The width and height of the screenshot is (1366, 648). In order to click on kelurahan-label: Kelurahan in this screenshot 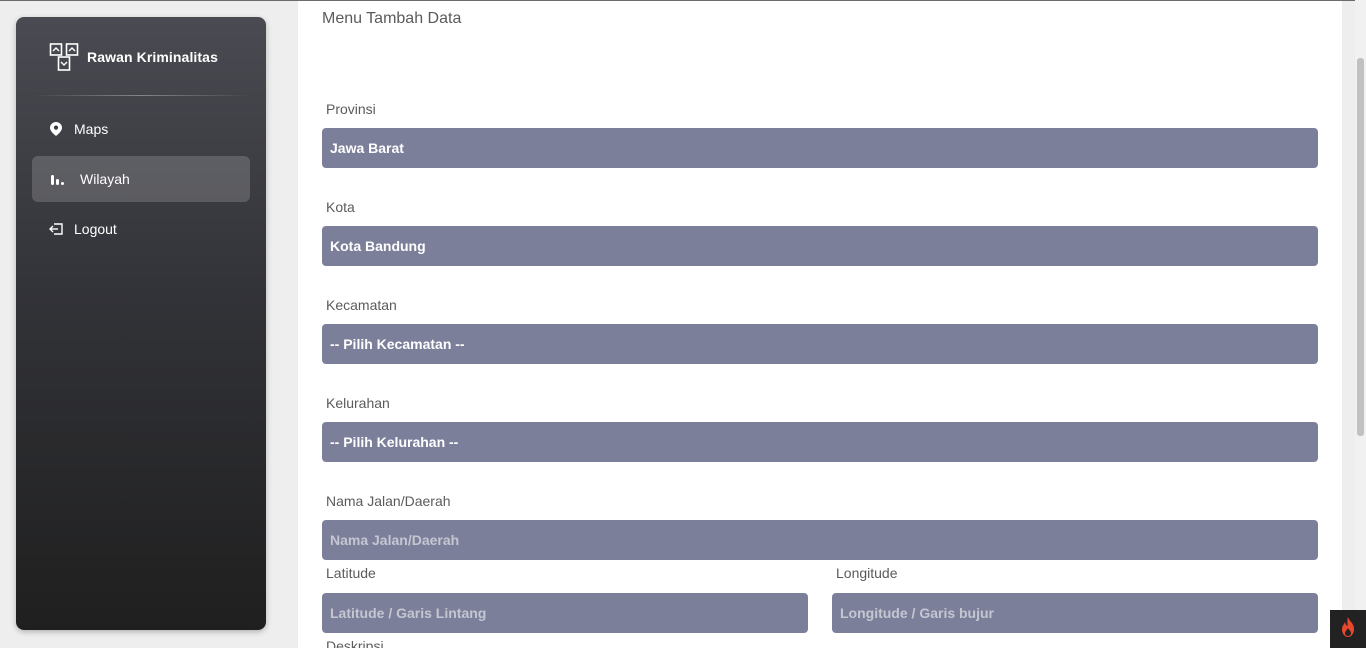, I will do `click(358, 403)`.